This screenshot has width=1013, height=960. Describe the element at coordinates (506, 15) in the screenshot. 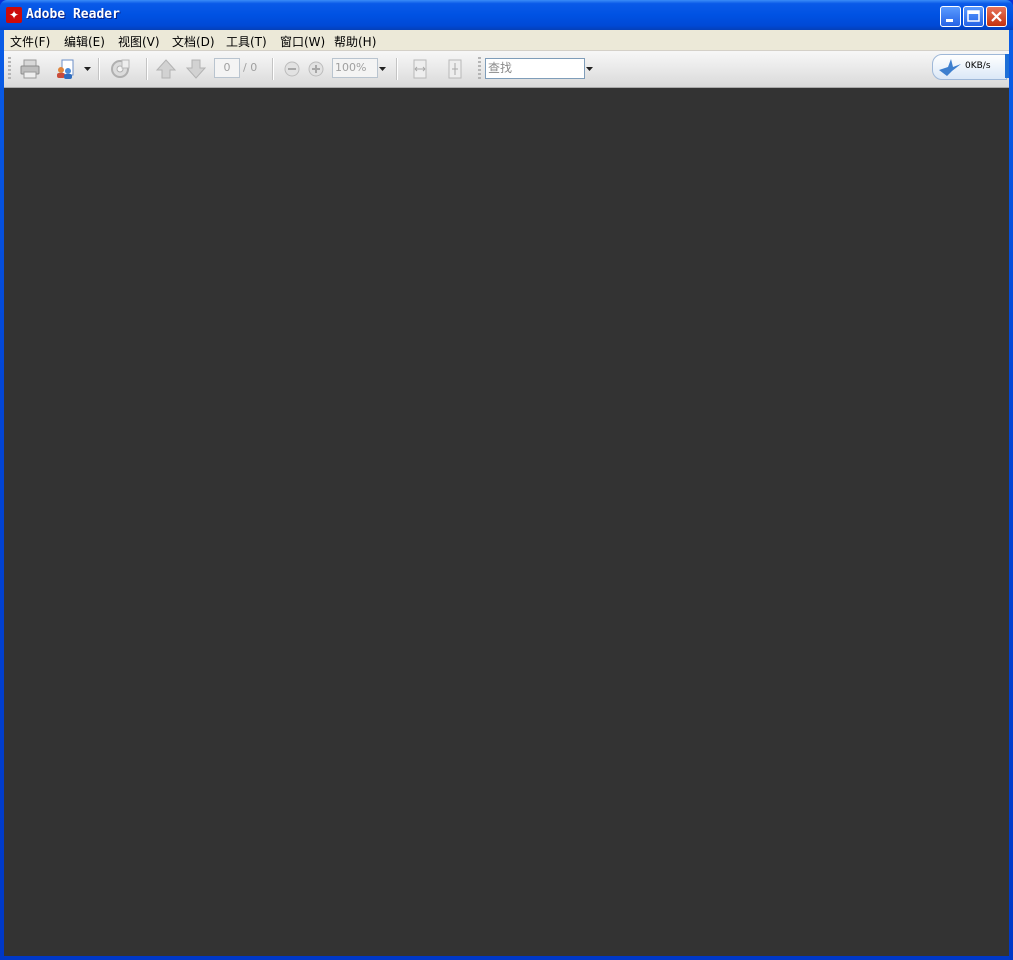

I see `title-bar: ✦ Adobe Reader` at that location.